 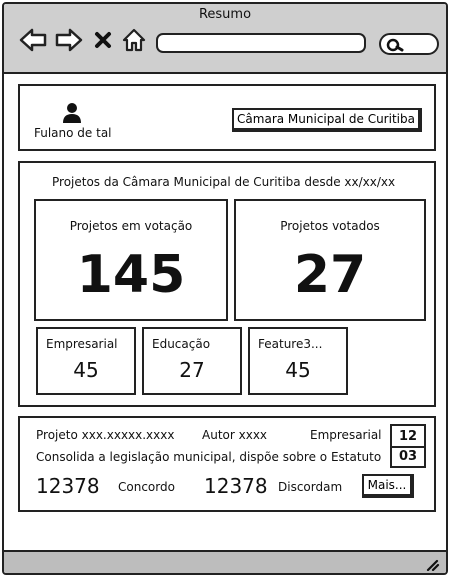 I want to click on project-date: 12 03, so click(x=408, y=446).